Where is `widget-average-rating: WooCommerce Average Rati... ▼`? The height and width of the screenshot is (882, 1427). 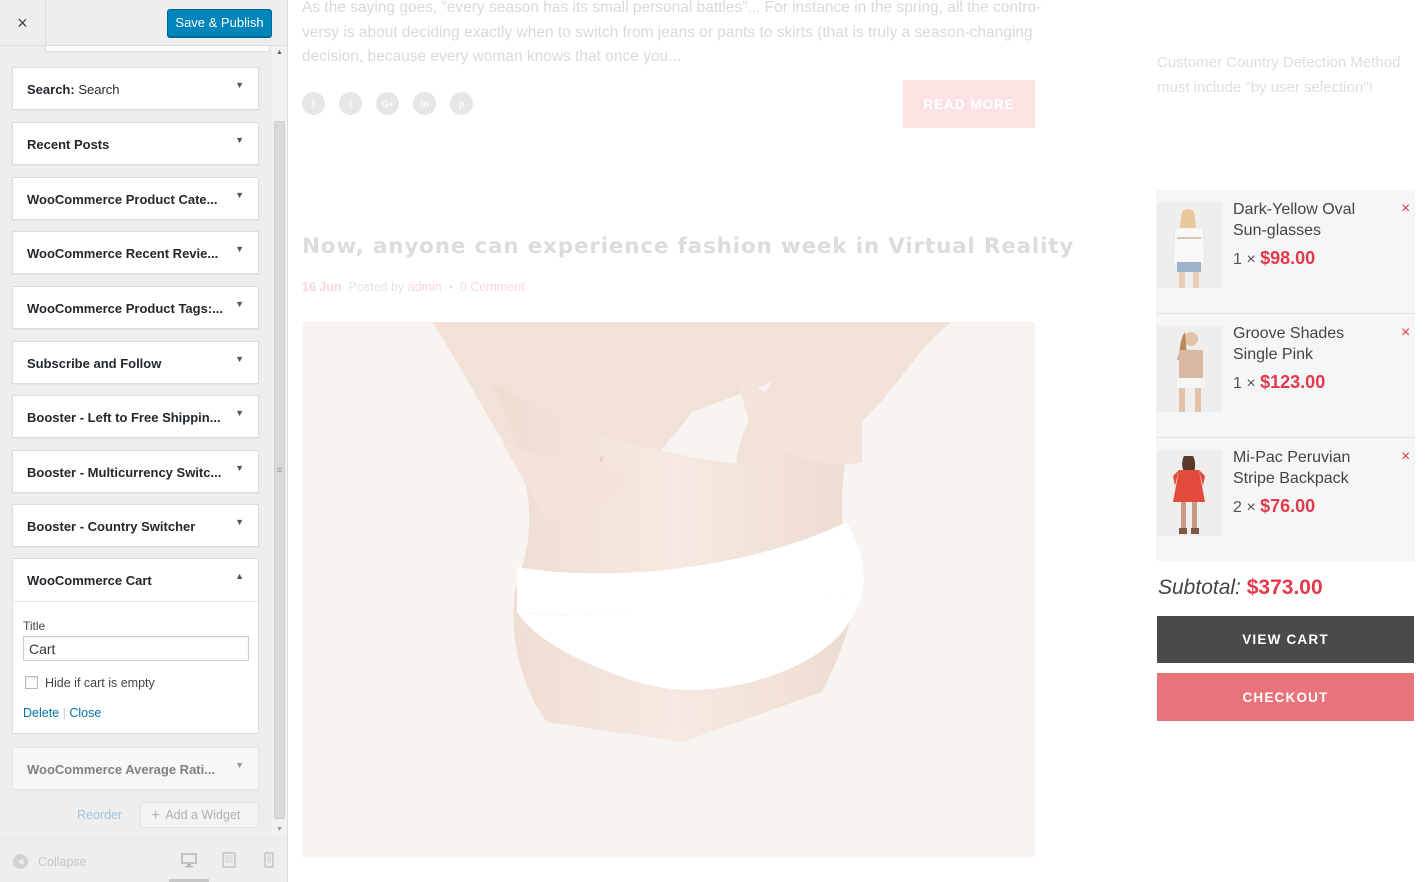
widget-average-rating: WooCommerce Average Rati... ▼ is located at coordinates (135, 768).